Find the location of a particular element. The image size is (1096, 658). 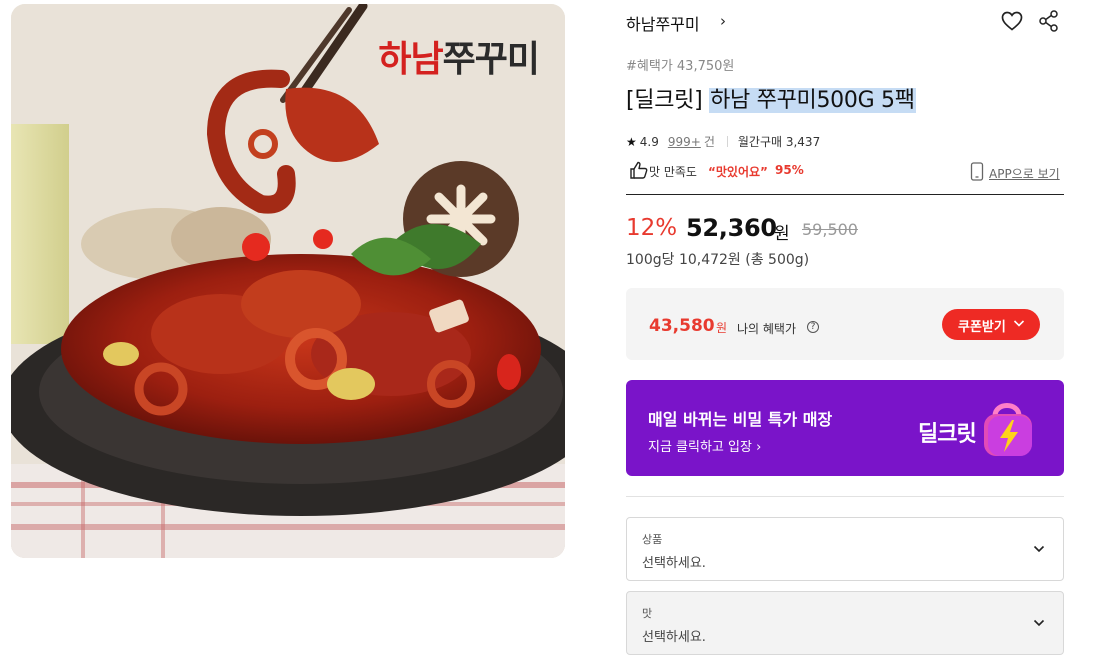

option-label: 상품 is located at coordinates (652, 539).